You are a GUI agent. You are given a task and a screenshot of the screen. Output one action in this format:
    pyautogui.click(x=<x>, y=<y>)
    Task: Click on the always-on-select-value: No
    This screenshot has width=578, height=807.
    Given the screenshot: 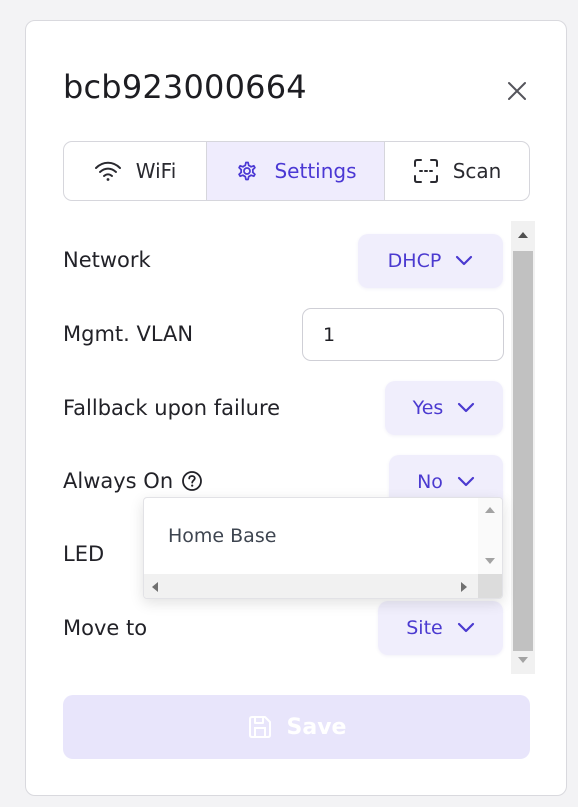 What is the action you would take?
    pyautogui.click(x=430, y=482)
    